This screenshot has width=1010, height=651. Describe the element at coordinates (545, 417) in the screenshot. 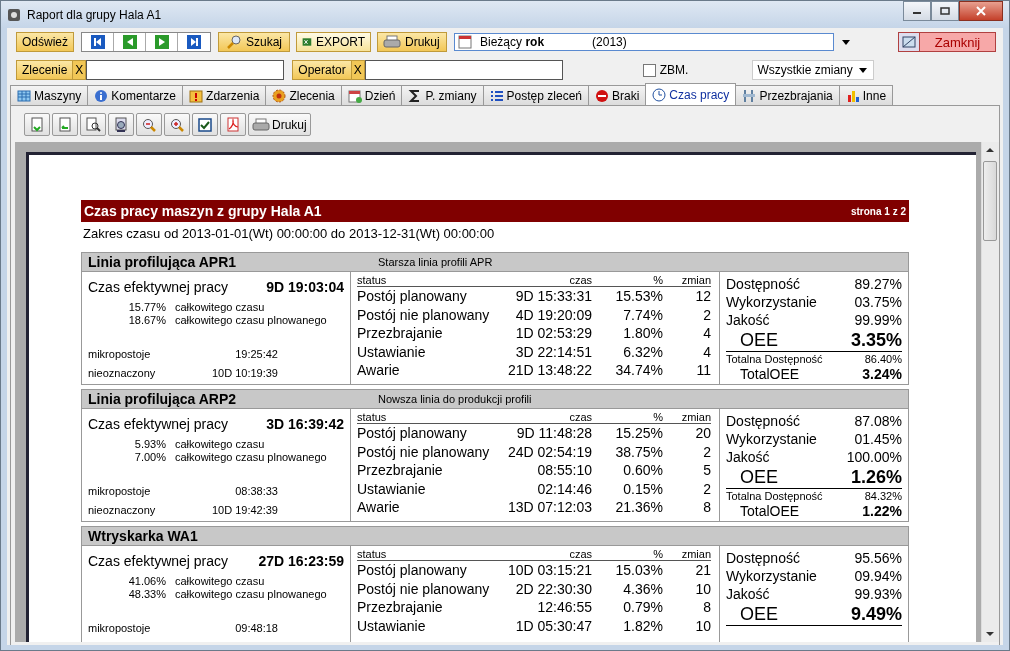

I see `column-header: czas` at that location.